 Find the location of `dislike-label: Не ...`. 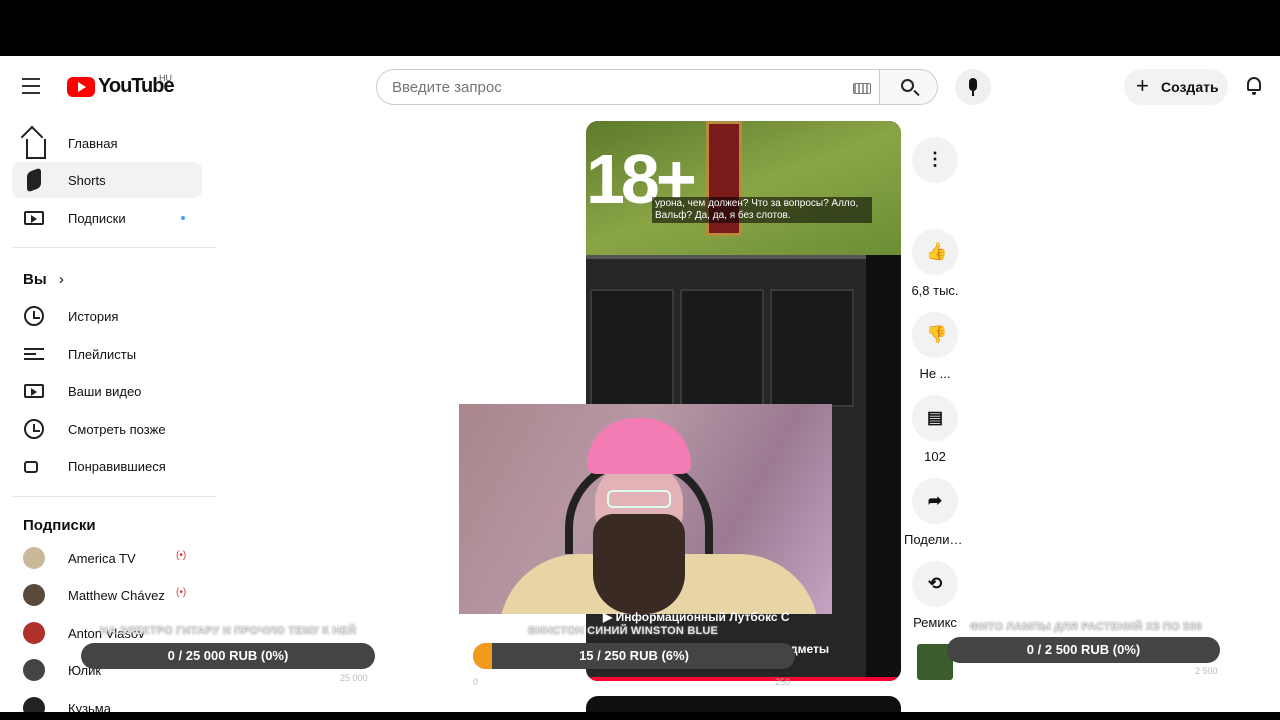

dislike-label: Не ... is located at coordinates (935, 373).